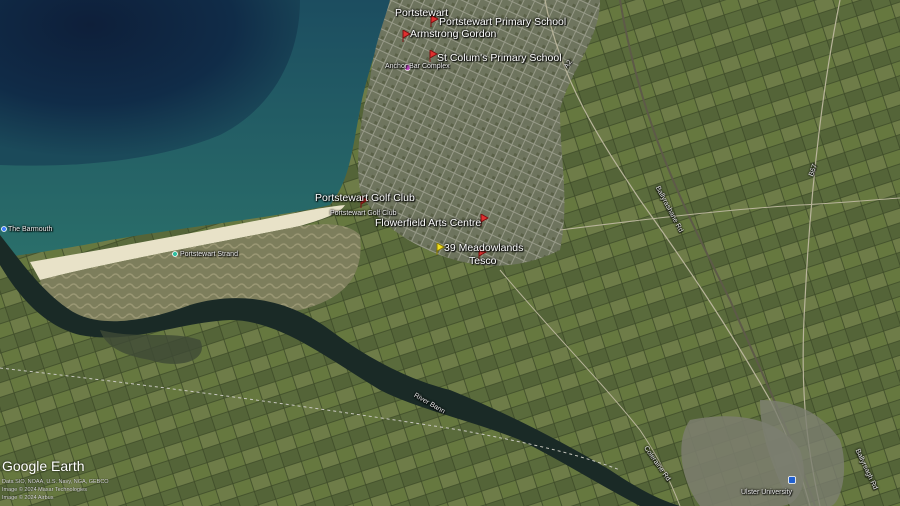 This screenshot has height=506, width=900. What do you see at coordinates (55, 482) in the screenshot?
I see `credits-line-1: Data SIO, NOAA, U.S. Navy, NGA, GEBCO` at bounding box center [55, 482].